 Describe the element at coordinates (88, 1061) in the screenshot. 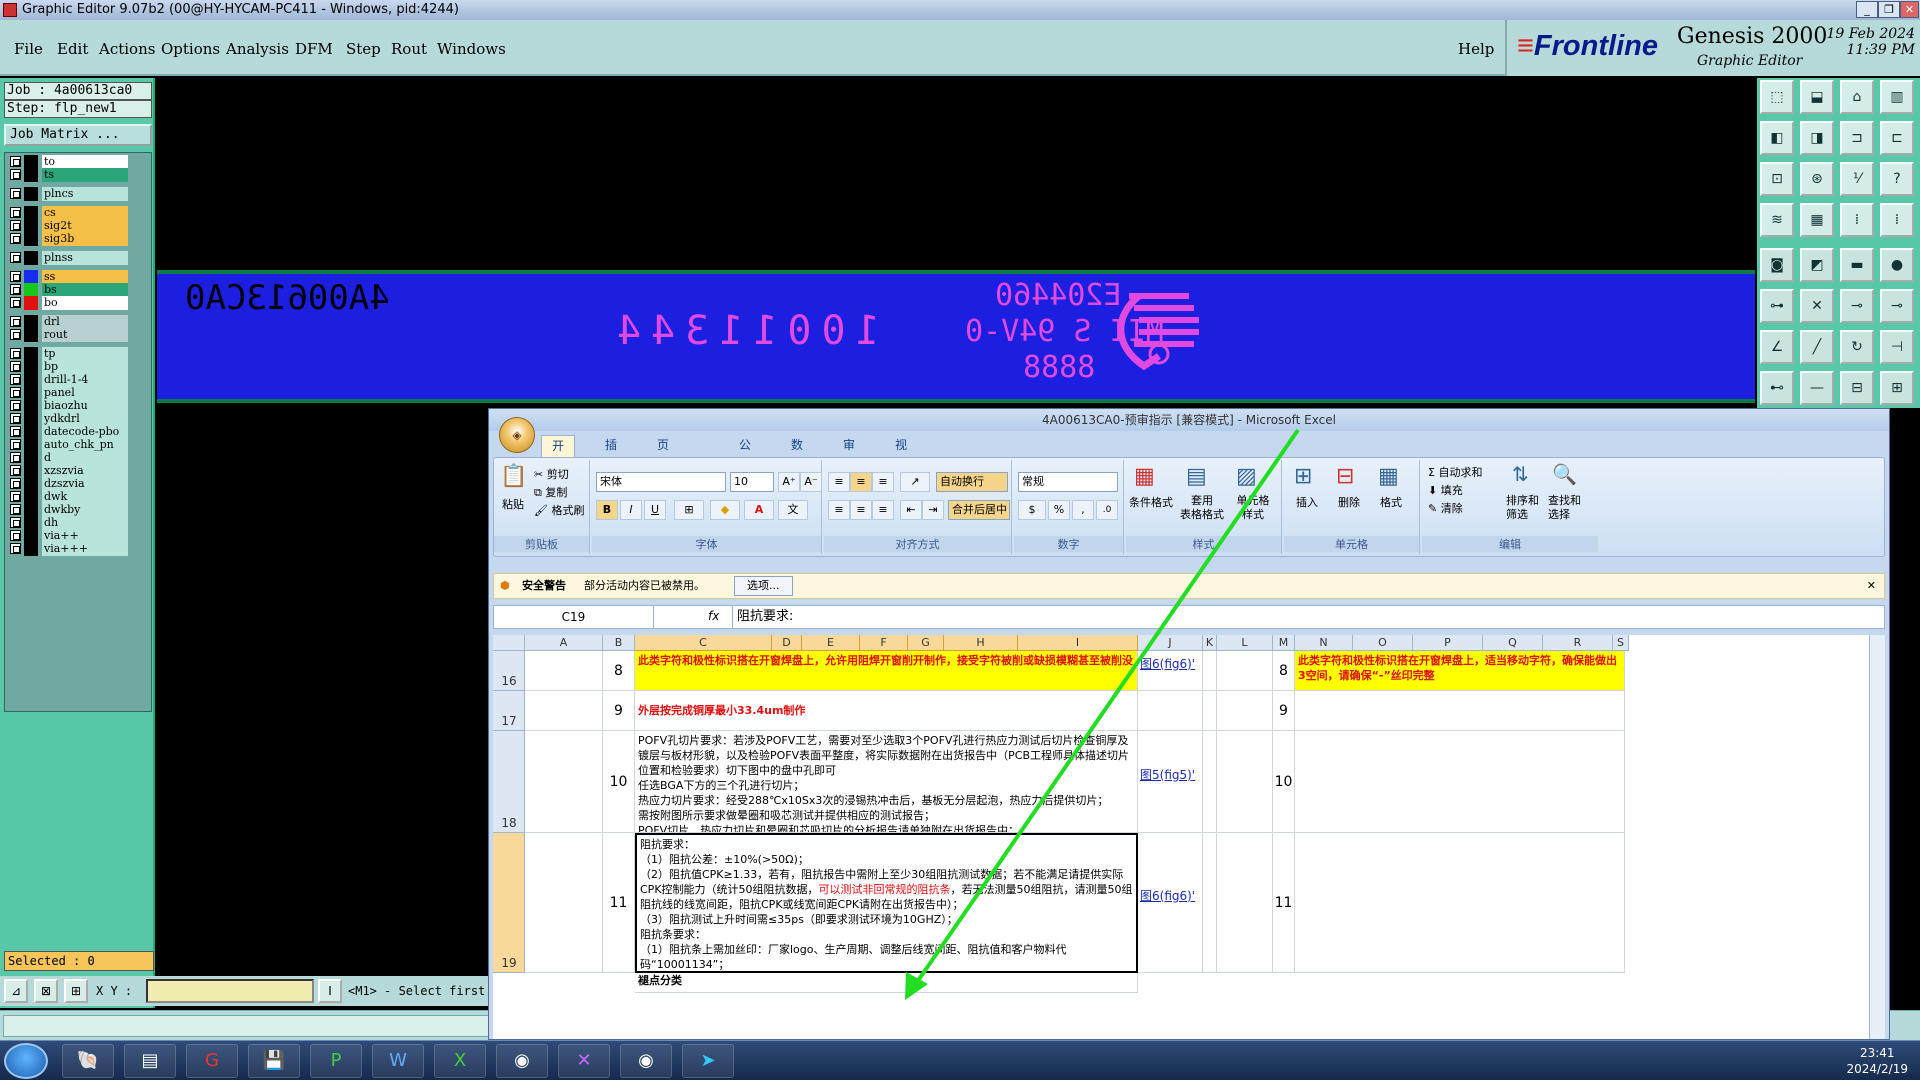

I see `taskbar-shell-icon: 🐚` at that location.